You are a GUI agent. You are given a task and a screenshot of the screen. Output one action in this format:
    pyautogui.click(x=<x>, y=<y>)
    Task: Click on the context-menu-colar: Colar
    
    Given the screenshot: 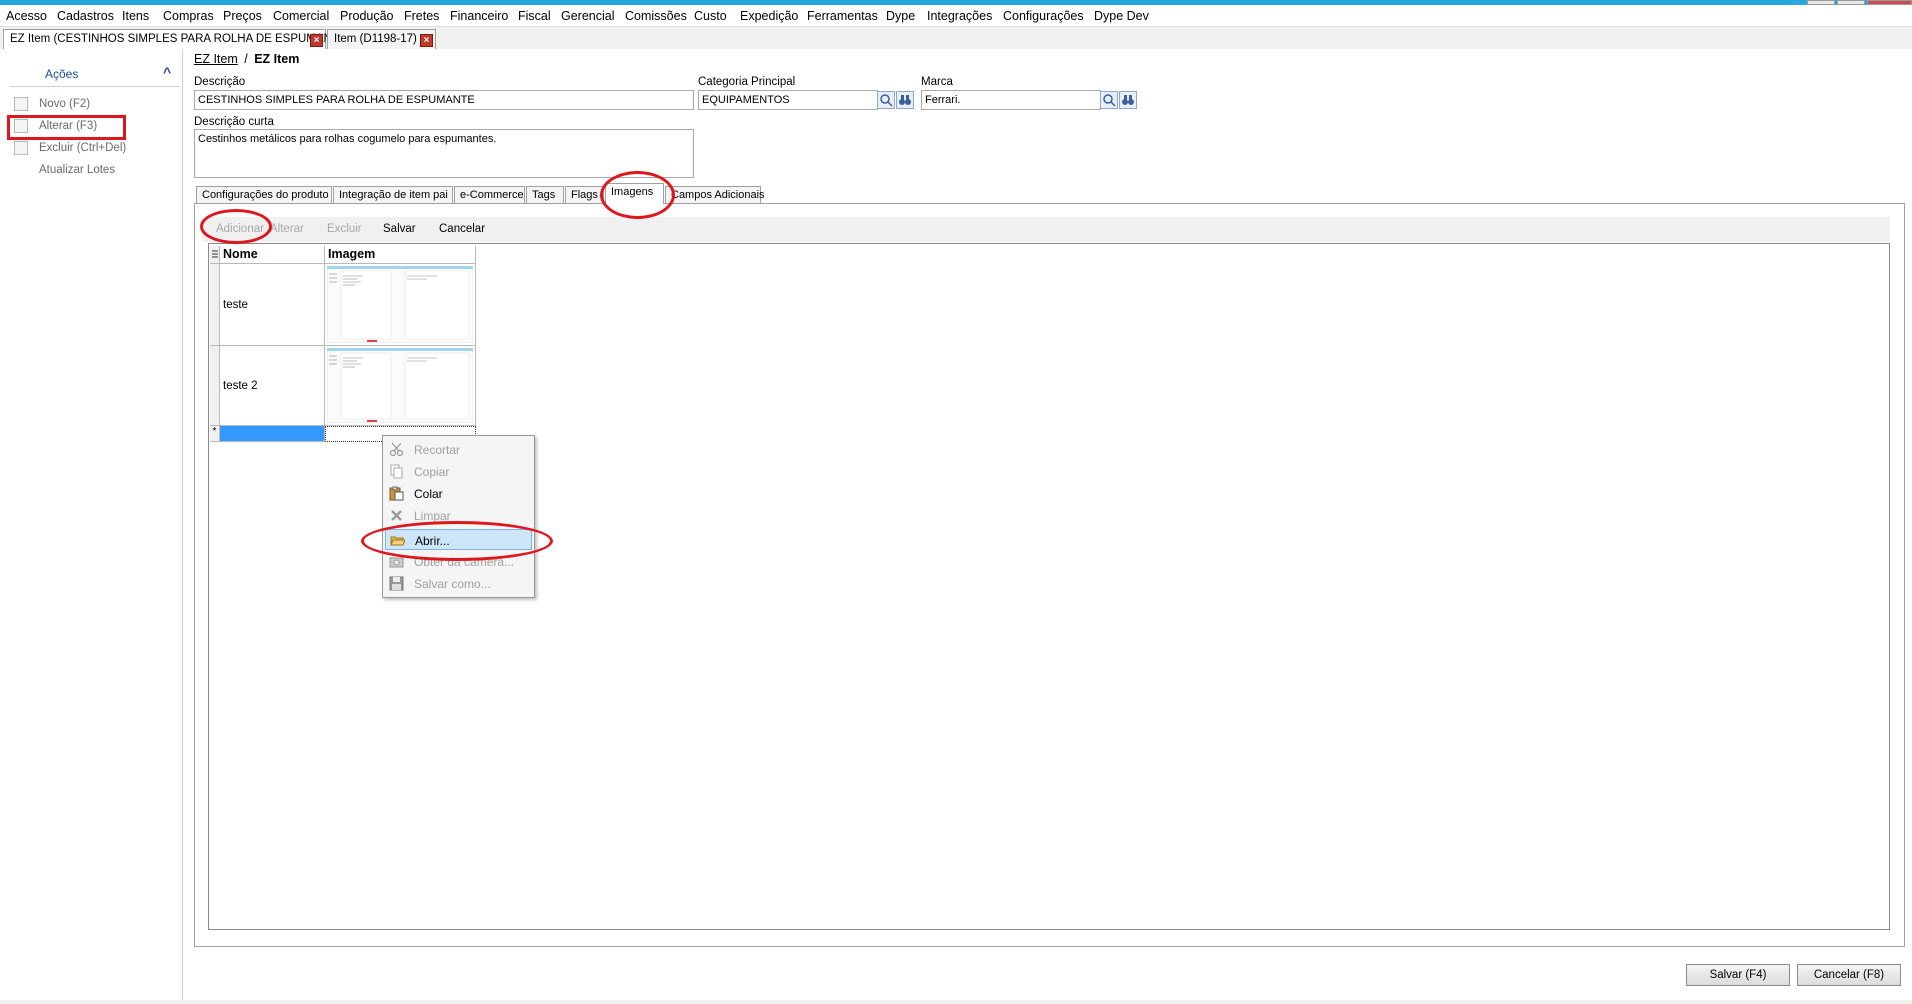 What is the action you would take?
    pyautogui.click(x=458, y=493)
    